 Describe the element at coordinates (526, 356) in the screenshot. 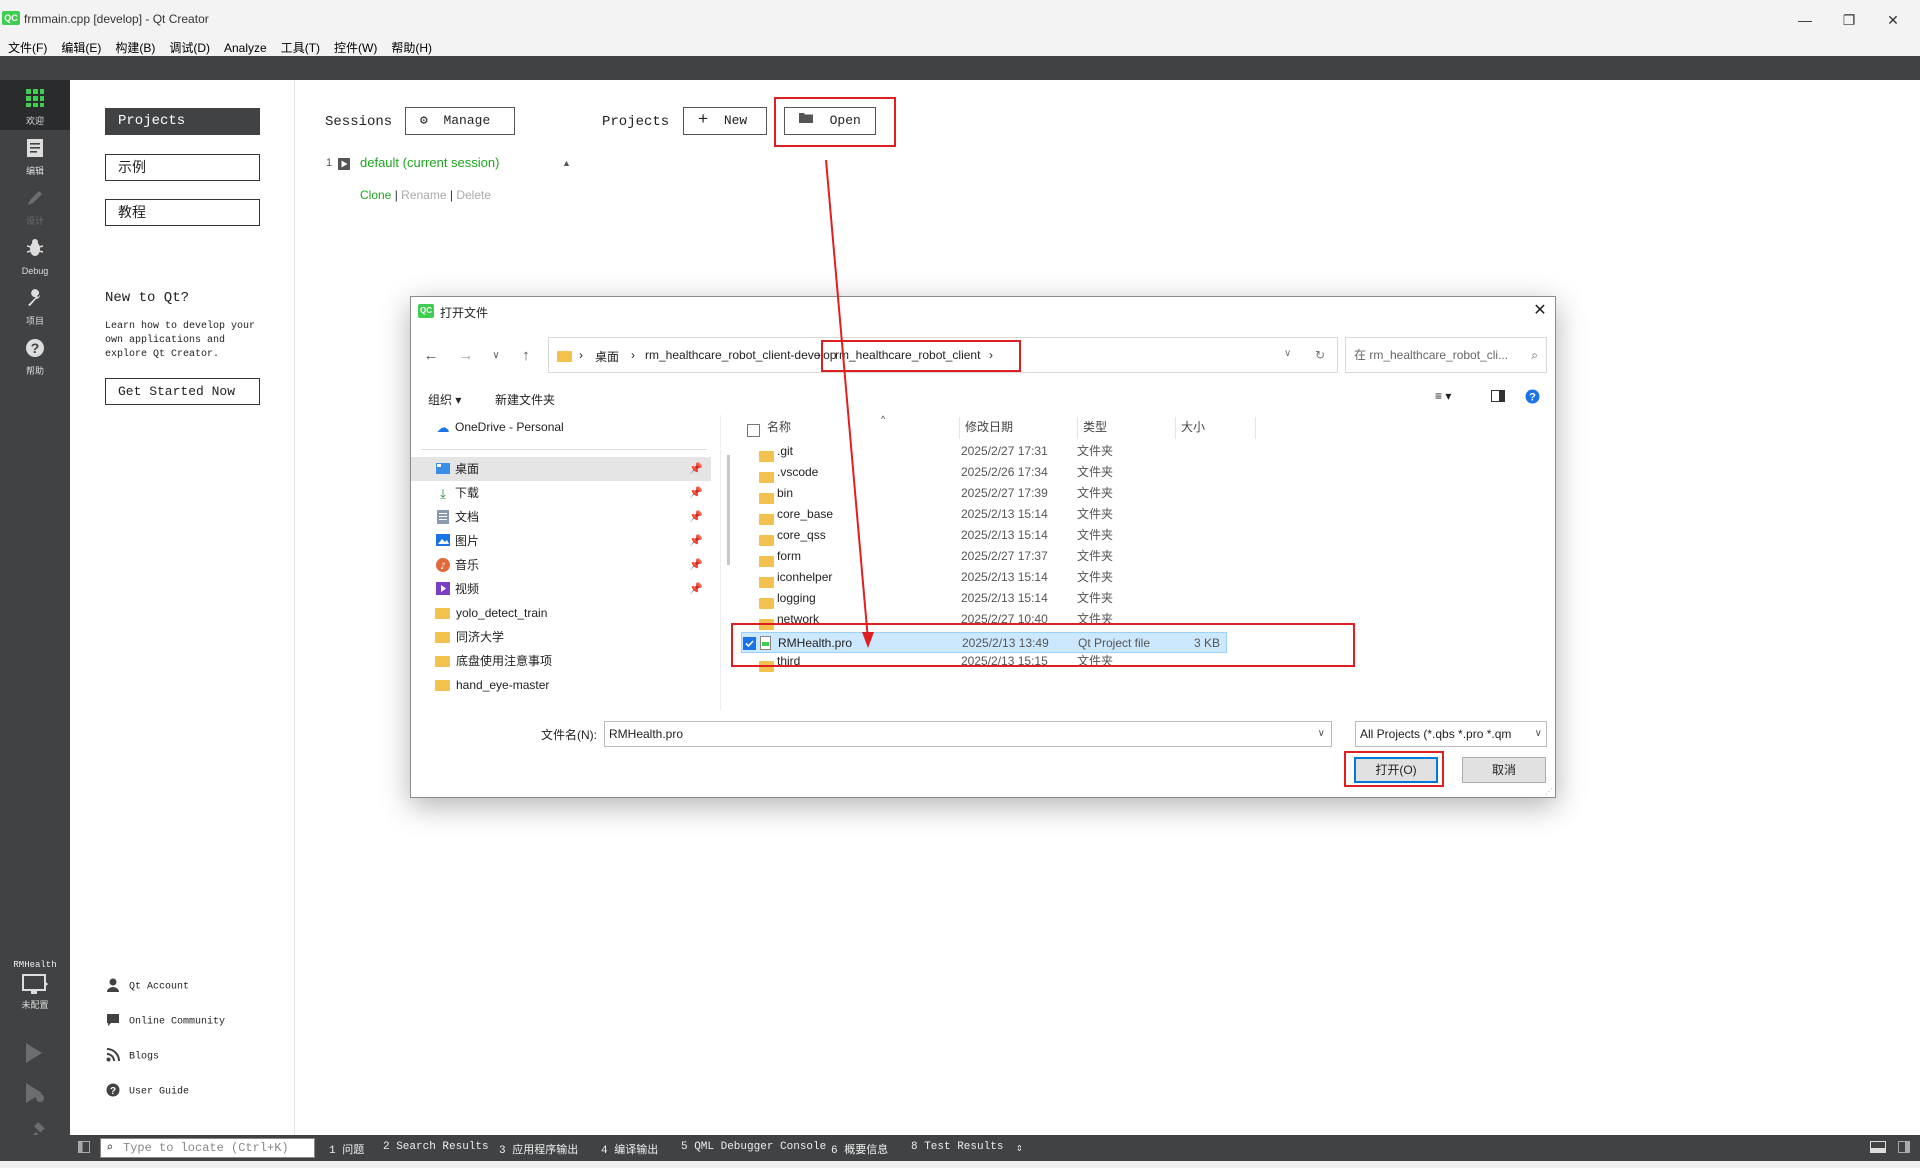

I see `up-arrow-icon: ↑` at that location.